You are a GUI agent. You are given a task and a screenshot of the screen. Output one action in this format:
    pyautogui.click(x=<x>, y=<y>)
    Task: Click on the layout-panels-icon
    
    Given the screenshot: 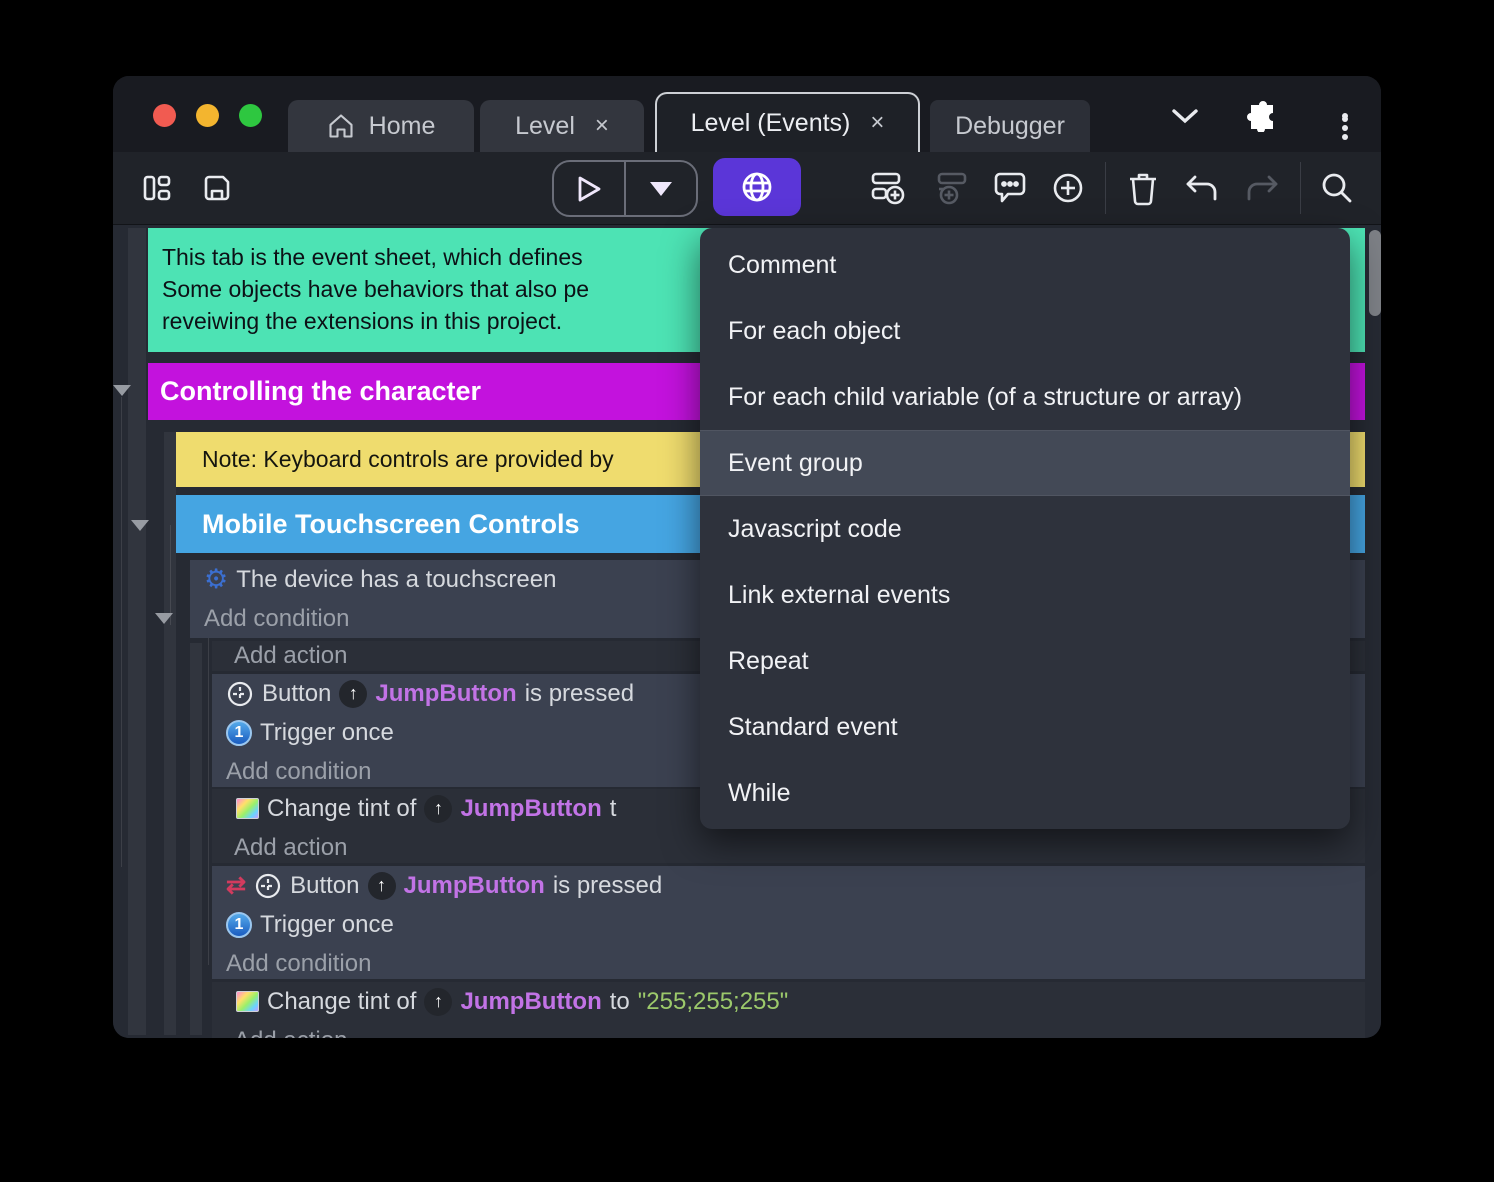 What is the action you would take?
    pyautogui.click(x=157, y=188)
    